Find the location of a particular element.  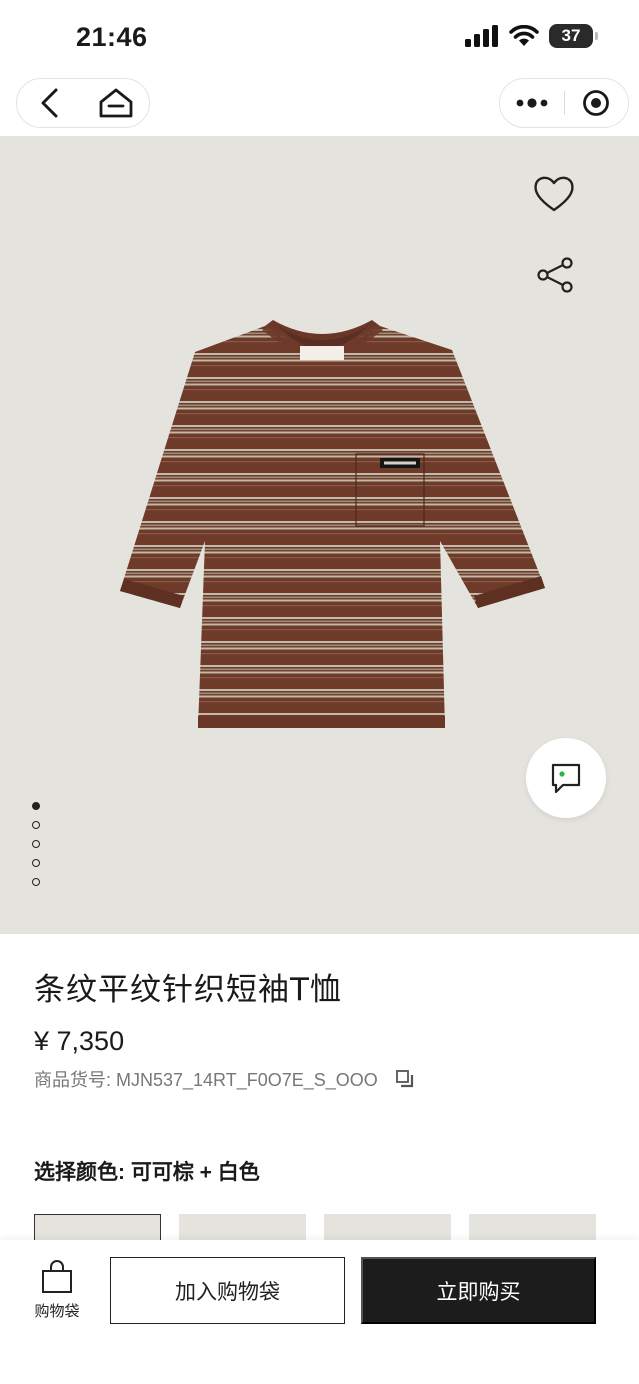

target-icon is located at coordinates (596, 103).